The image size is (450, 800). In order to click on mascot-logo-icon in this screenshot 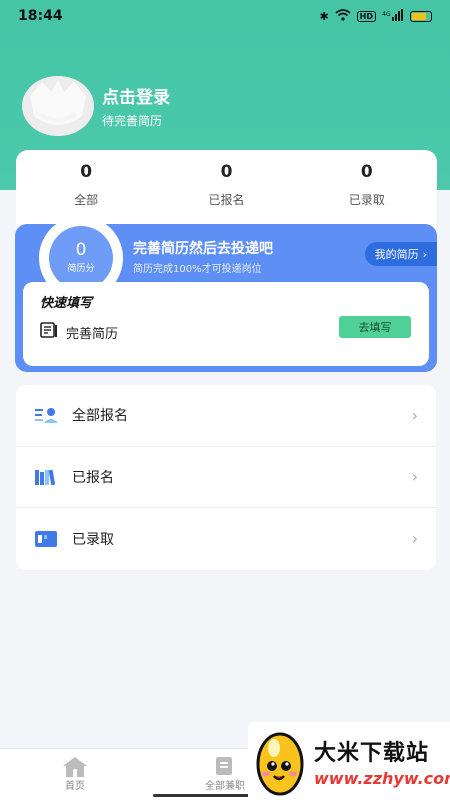, I will do `click(280, 761)`.